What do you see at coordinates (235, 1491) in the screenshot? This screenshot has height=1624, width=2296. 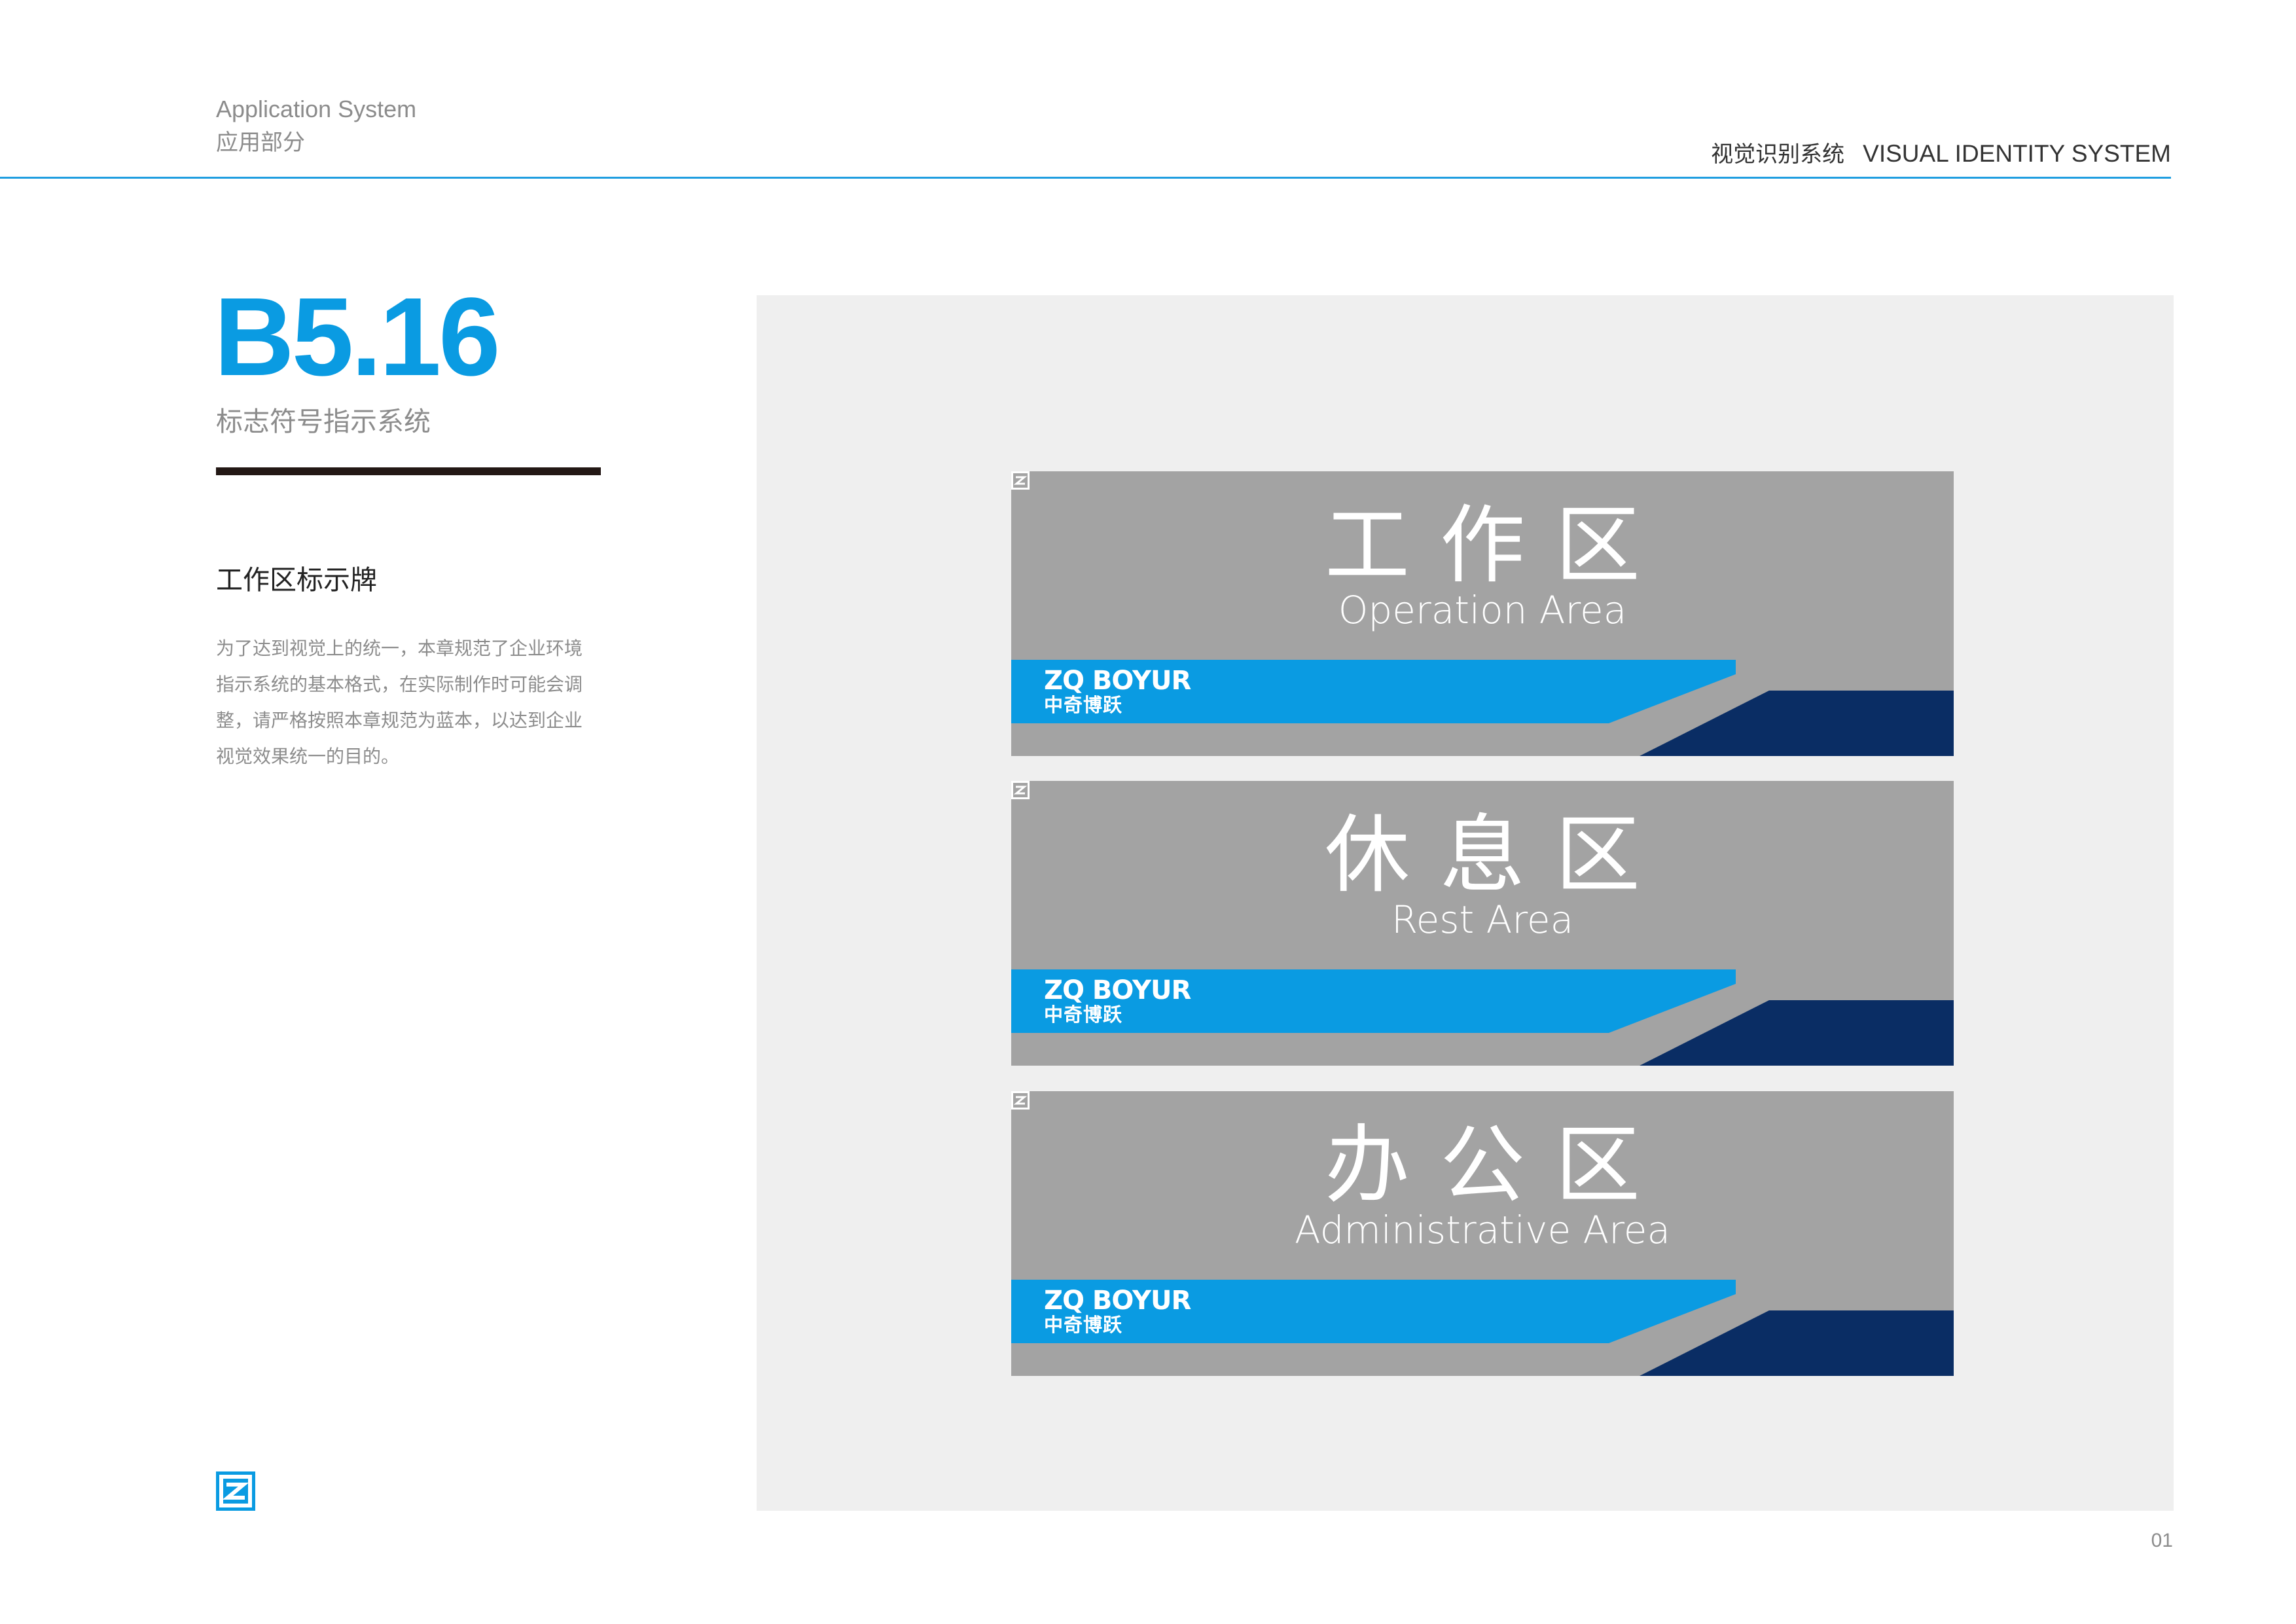 I see `brand-mark-icon` at bounding box center [235, 1491].